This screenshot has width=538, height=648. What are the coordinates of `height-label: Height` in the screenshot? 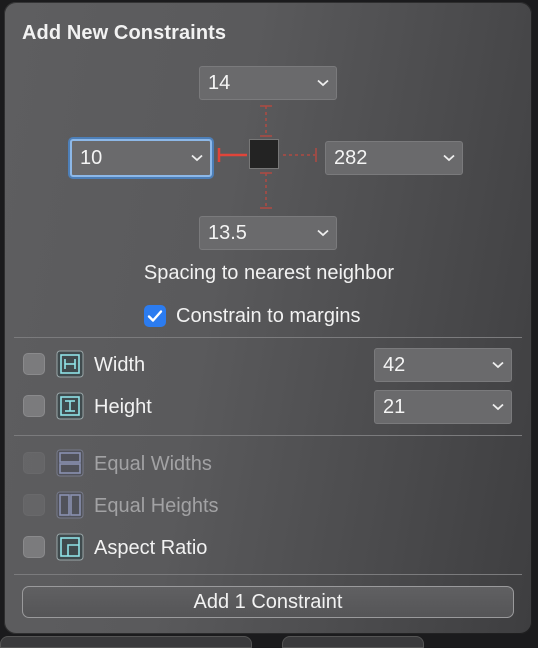 It's located at (123, 407).